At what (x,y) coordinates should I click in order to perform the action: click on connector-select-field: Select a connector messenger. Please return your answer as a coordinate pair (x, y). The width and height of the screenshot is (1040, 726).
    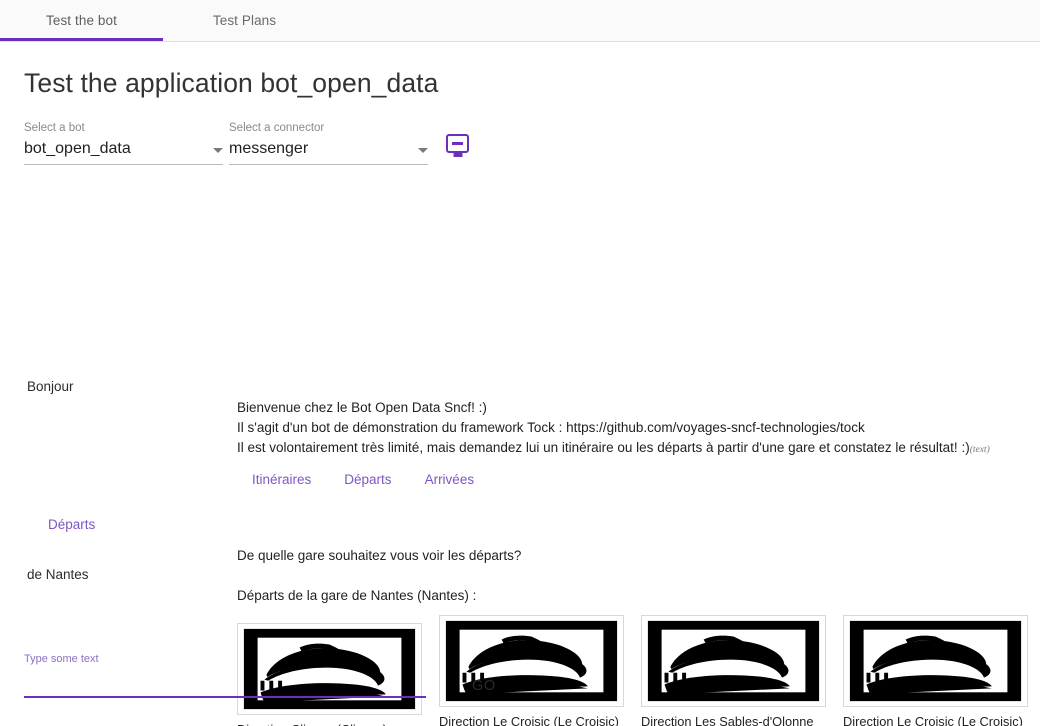
    Looking at the image, I should click on (328, 143).